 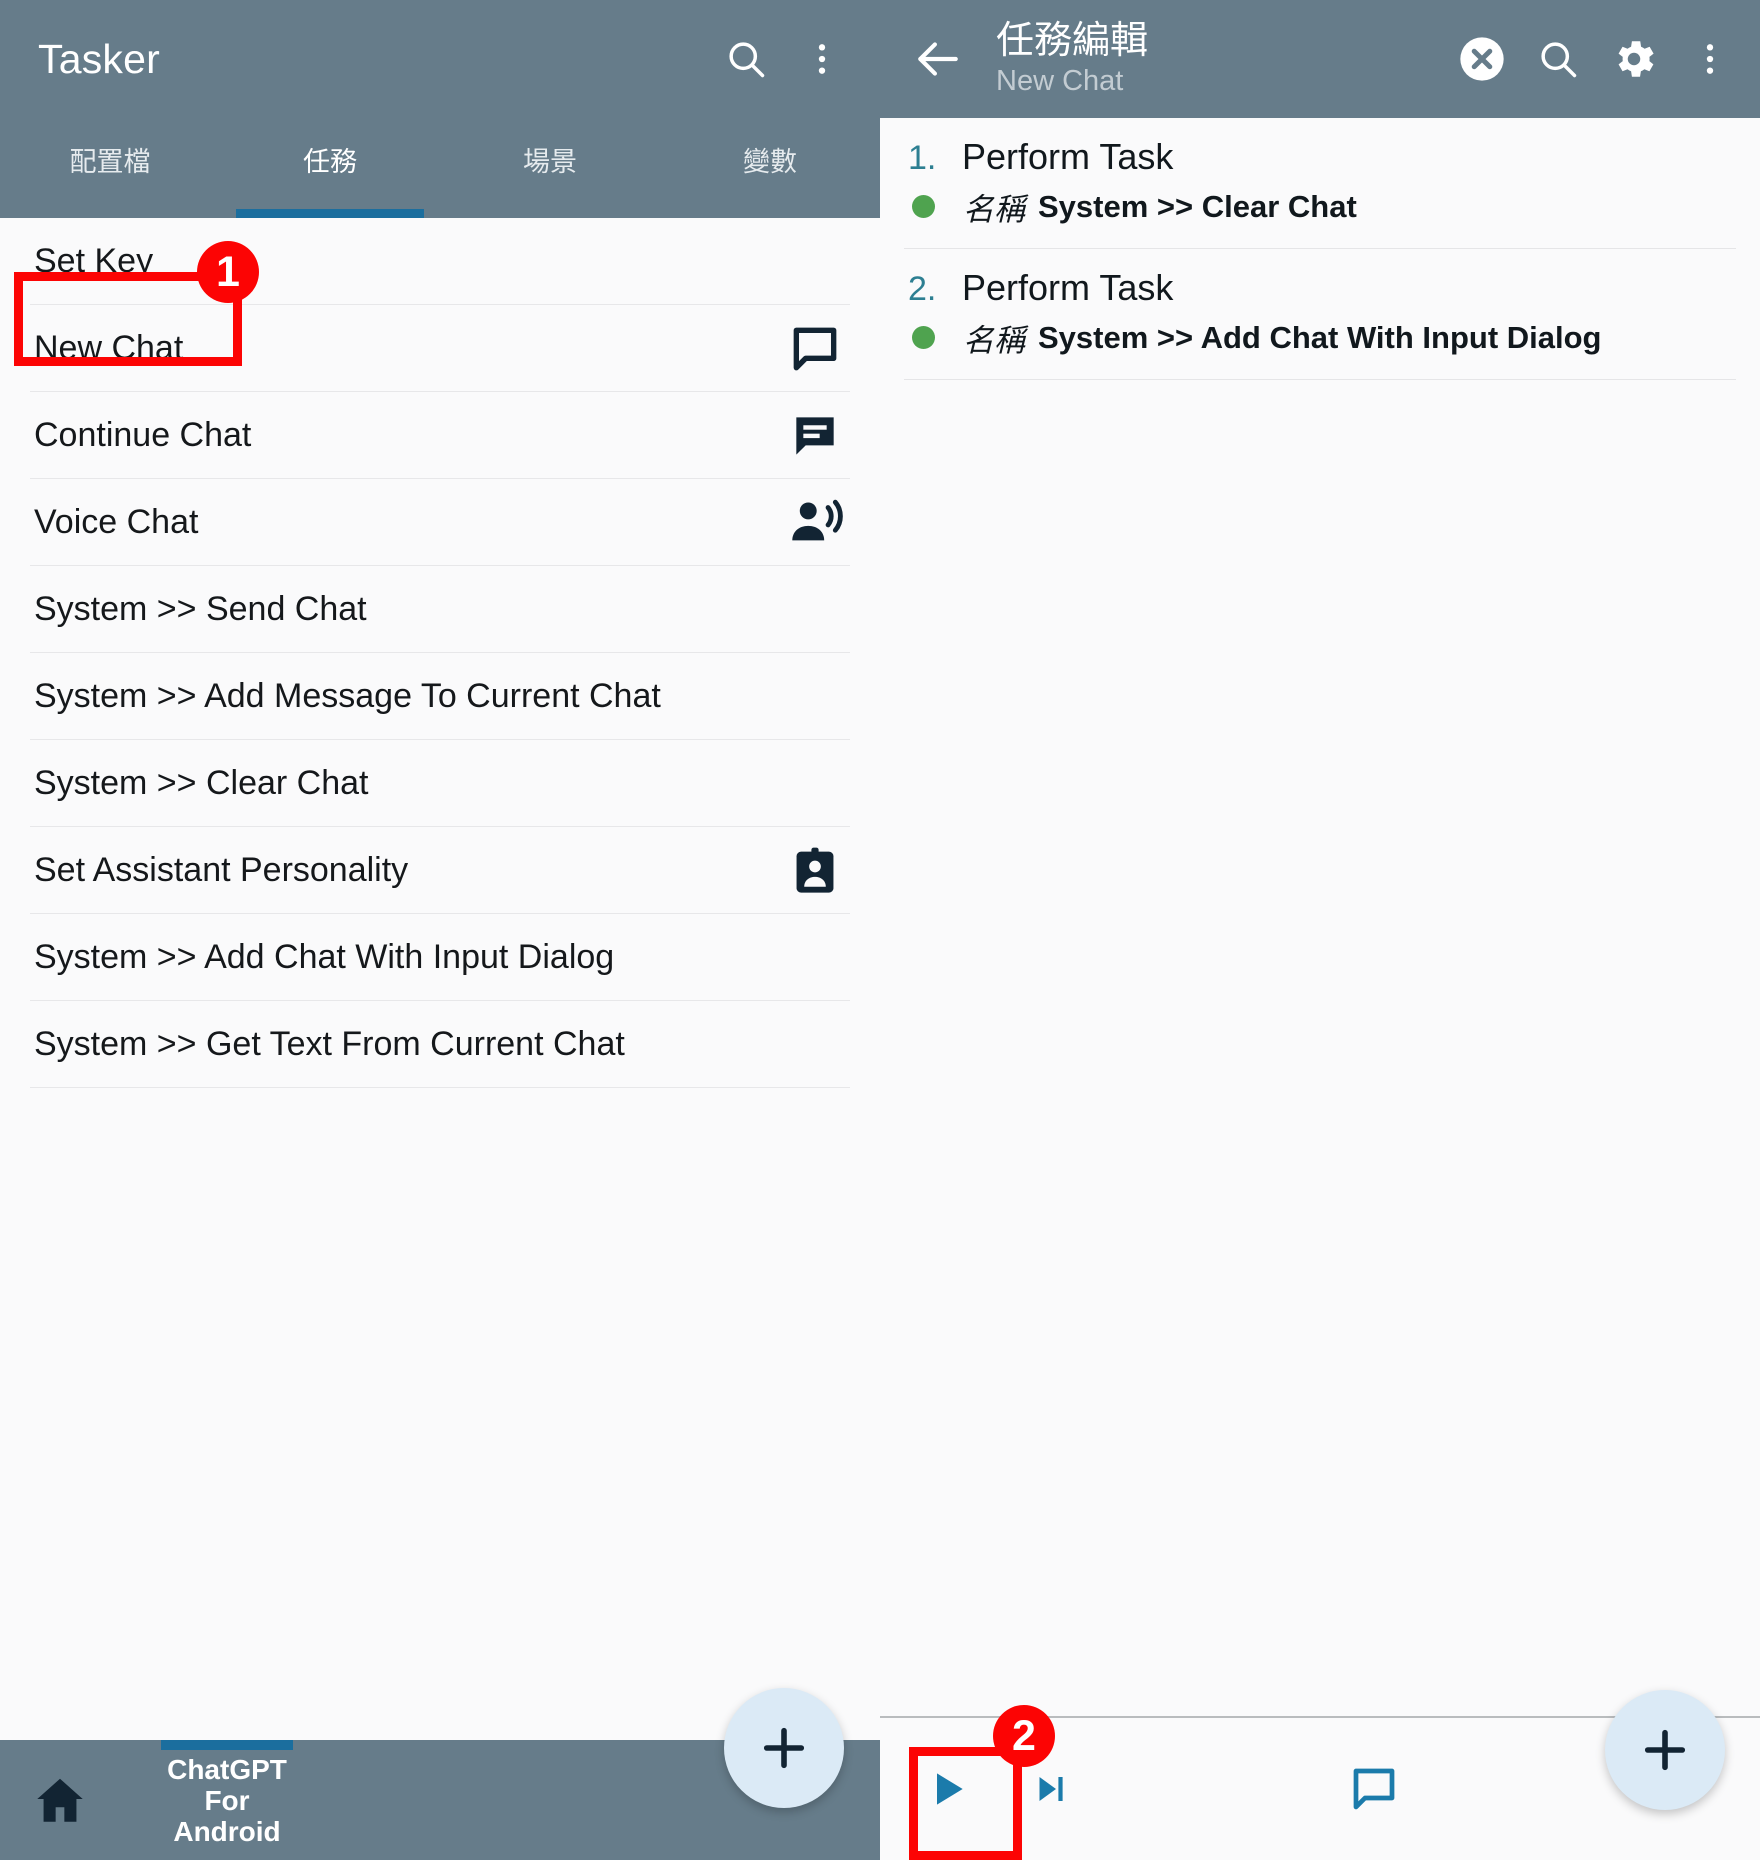 I want to click on tab-tasks: 任務, so click(x=330, y=168).